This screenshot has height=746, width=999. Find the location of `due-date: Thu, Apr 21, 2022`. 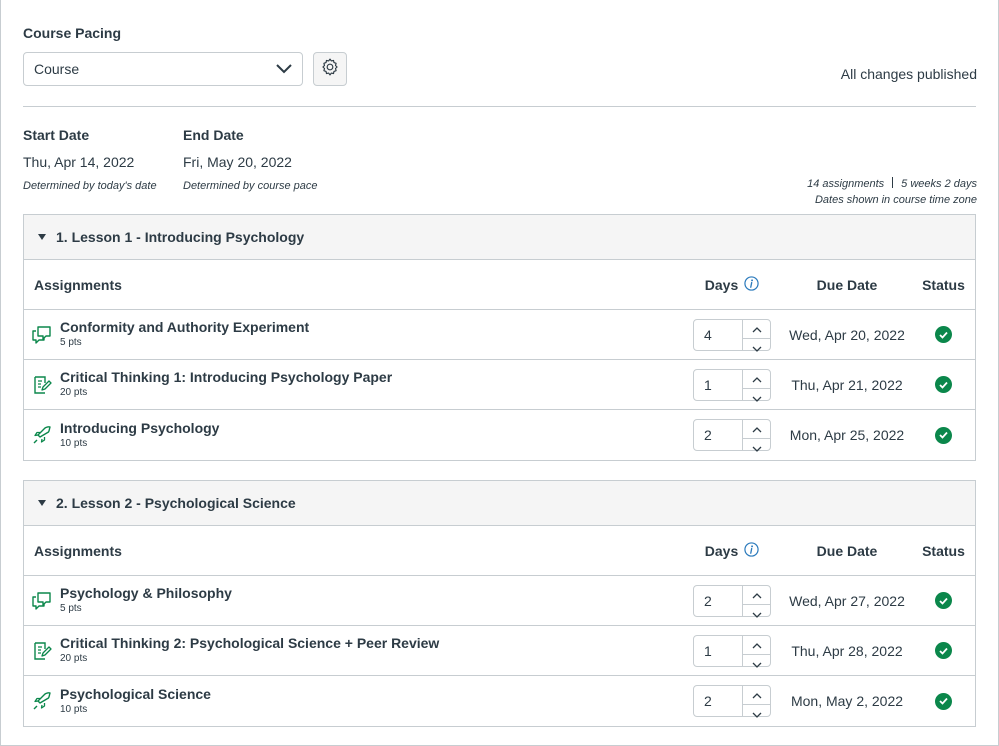

due-date: Thu, Apr 21, 2022 is located at coordinates (847, 384).